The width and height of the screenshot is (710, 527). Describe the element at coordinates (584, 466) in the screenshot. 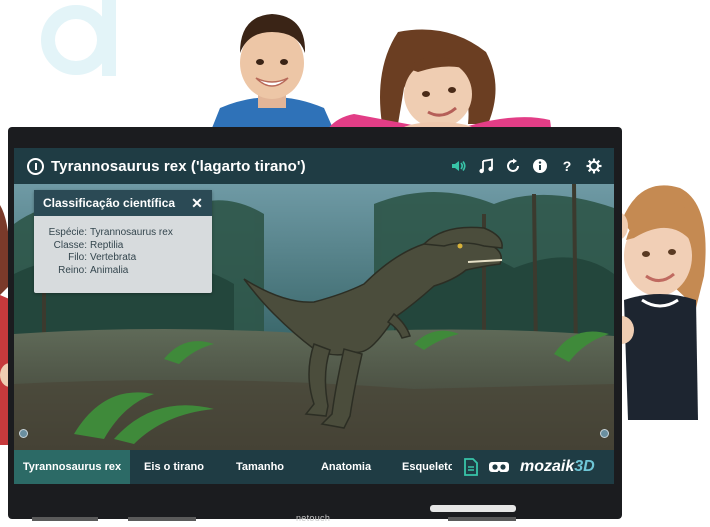

I see `brand-suffix: 3D` at that location.